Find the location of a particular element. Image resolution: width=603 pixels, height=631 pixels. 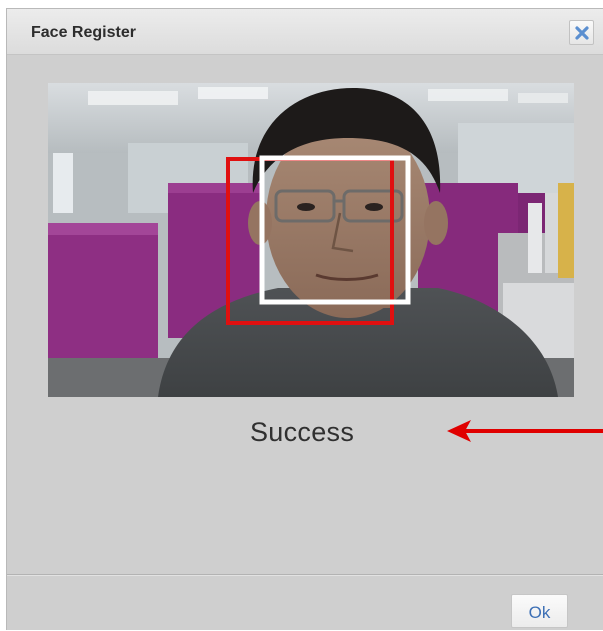

dialog-title: Face Register is located at coordinates (83, 32).